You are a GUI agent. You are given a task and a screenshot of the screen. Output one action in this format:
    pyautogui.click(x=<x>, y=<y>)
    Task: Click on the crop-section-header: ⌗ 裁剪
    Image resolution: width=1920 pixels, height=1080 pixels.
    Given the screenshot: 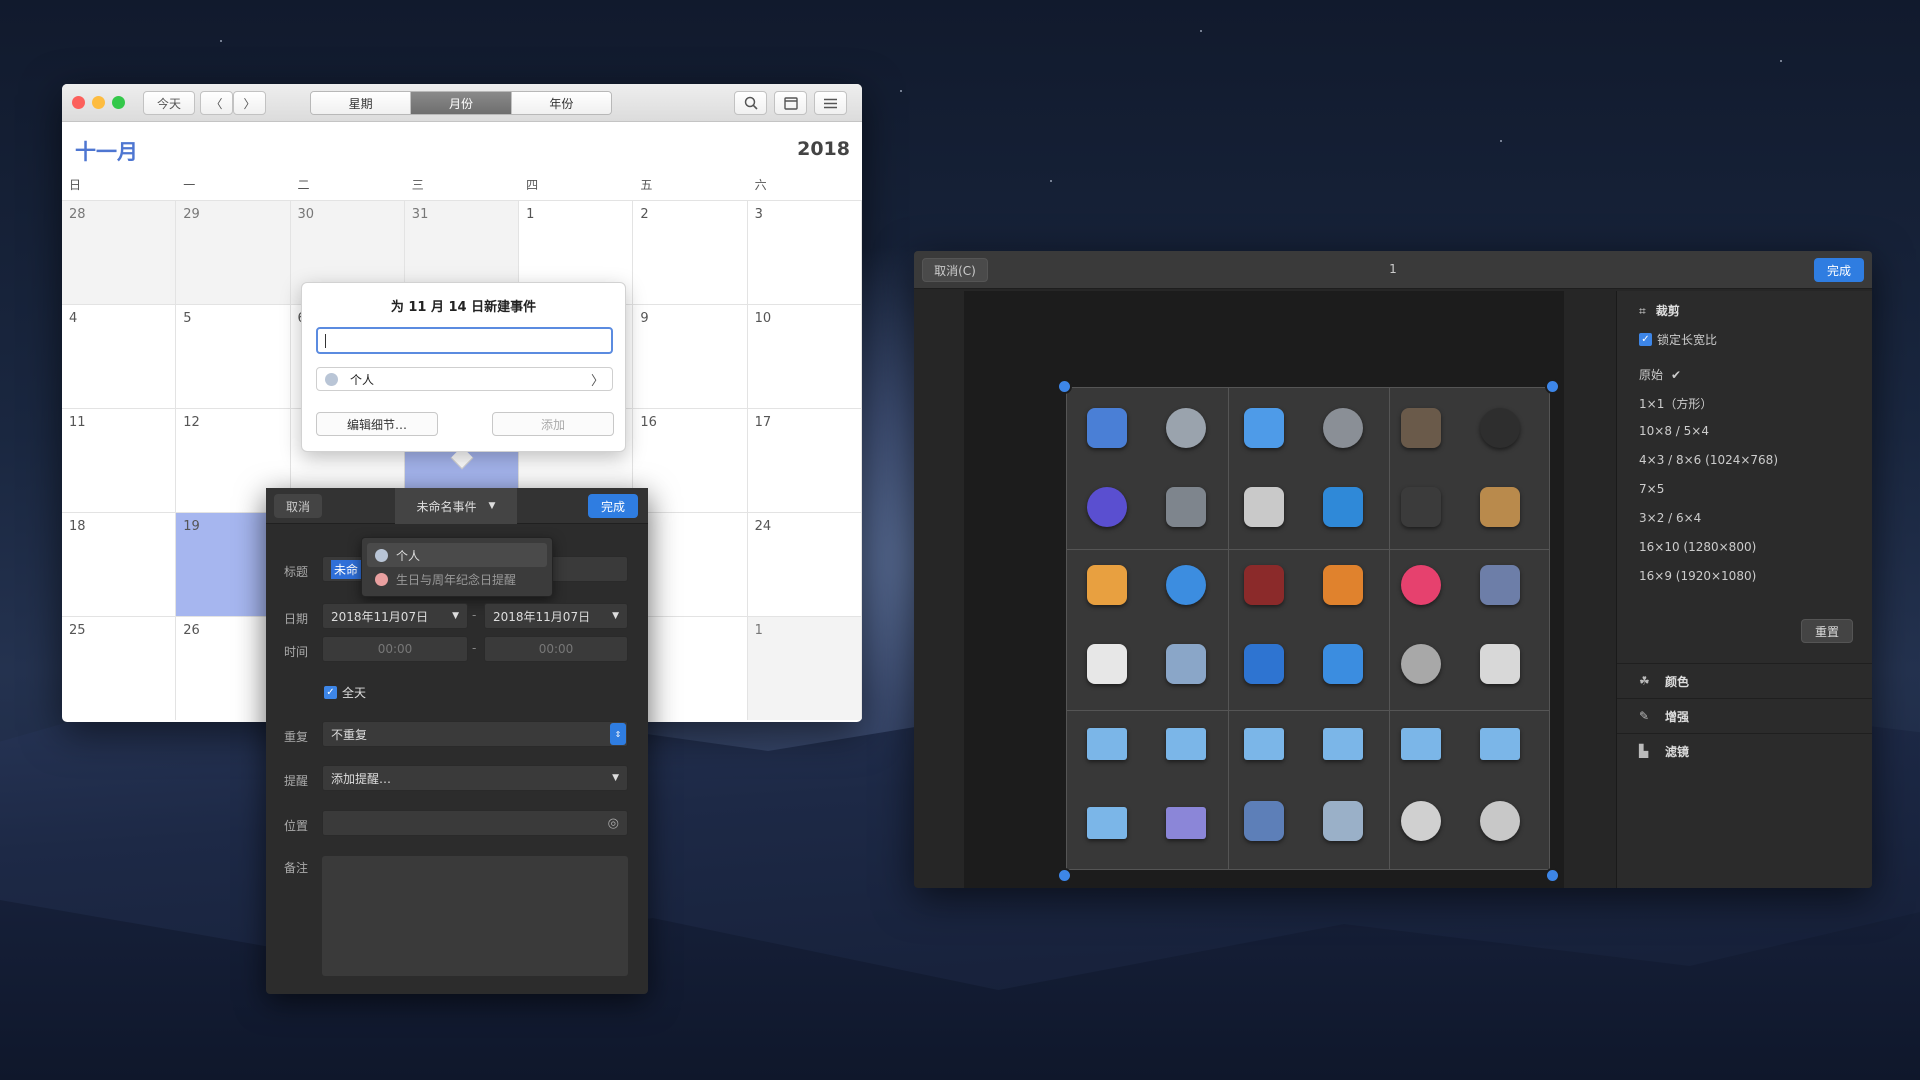 What is the action you would take?
    pyautogui.click(x=1659, y=310)
    